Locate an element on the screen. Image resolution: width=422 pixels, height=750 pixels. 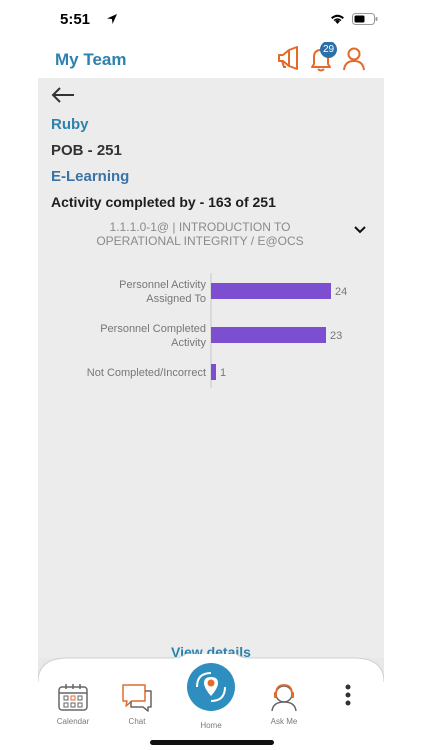
chart-value-label: 1 is located at coordinates (223, 373).